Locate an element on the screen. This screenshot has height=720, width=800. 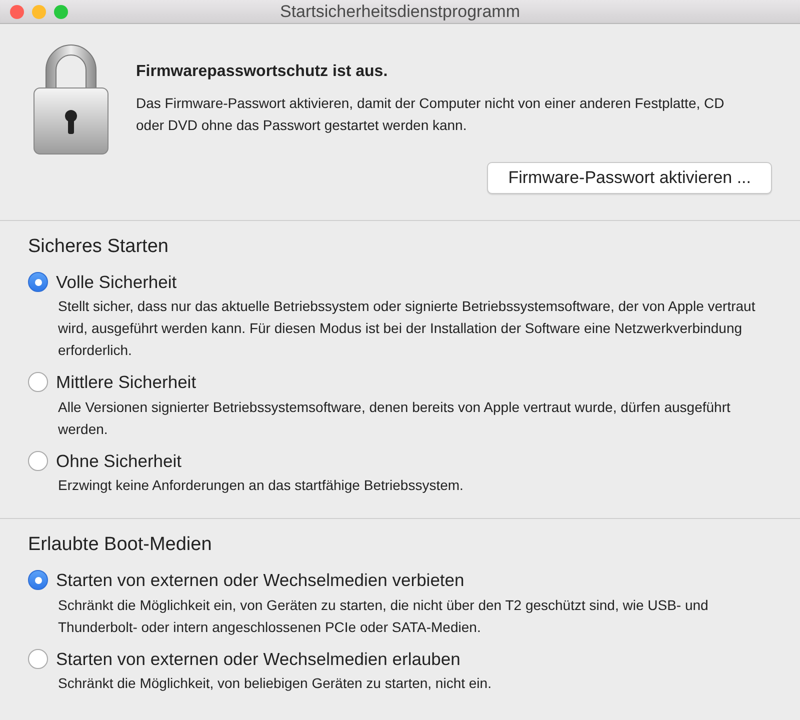
zoom-button is located at coordinates (61, 12).